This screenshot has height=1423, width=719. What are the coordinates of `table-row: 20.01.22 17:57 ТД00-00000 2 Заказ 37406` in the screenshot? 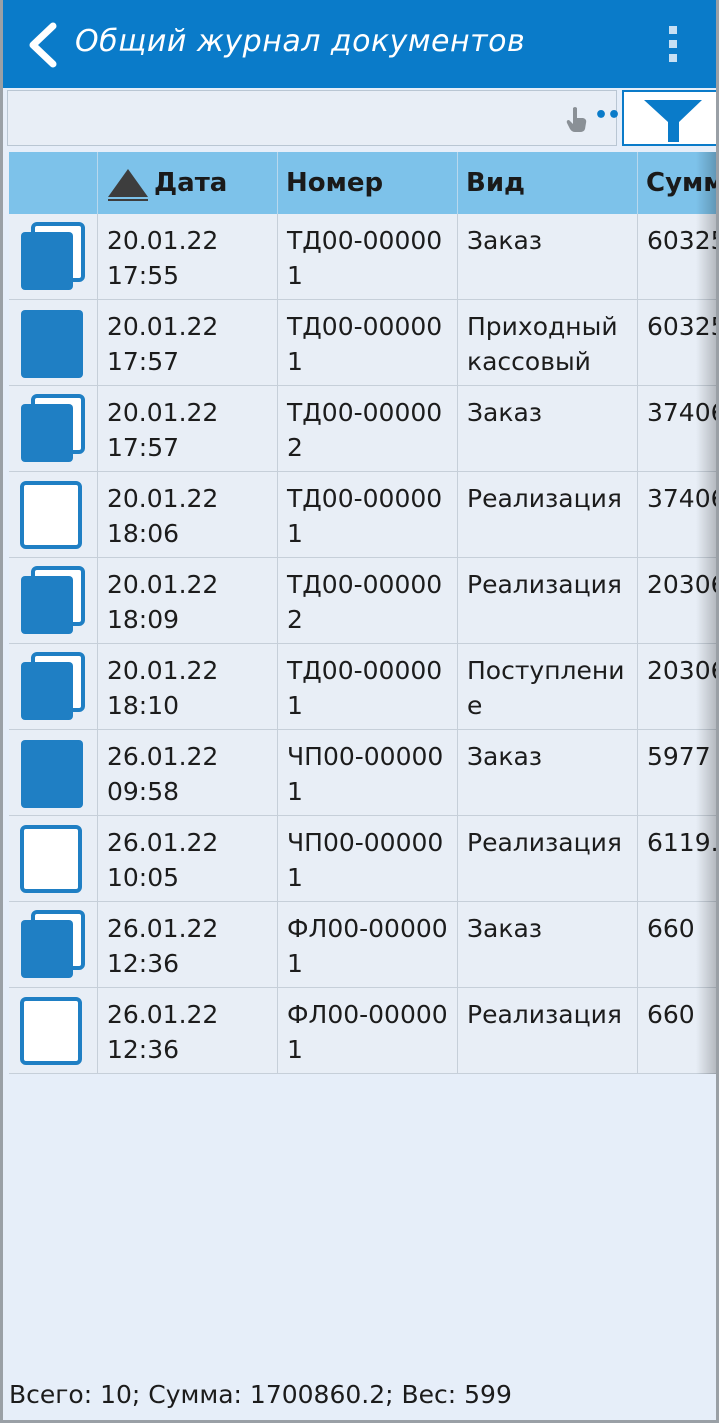 It's located at (362, 429).